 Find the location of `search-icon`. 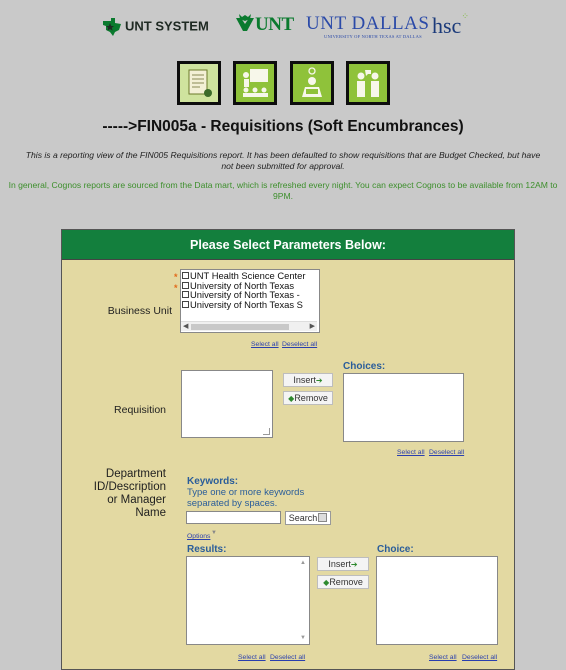

search-icon is located at coordinates (323, 517).